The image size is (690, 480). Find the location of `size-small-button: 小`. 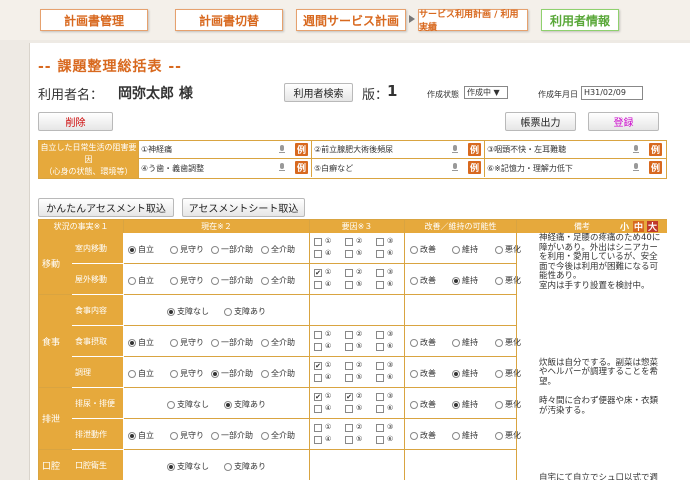

size-small-button: 小 is located at coordinates (624, 227).